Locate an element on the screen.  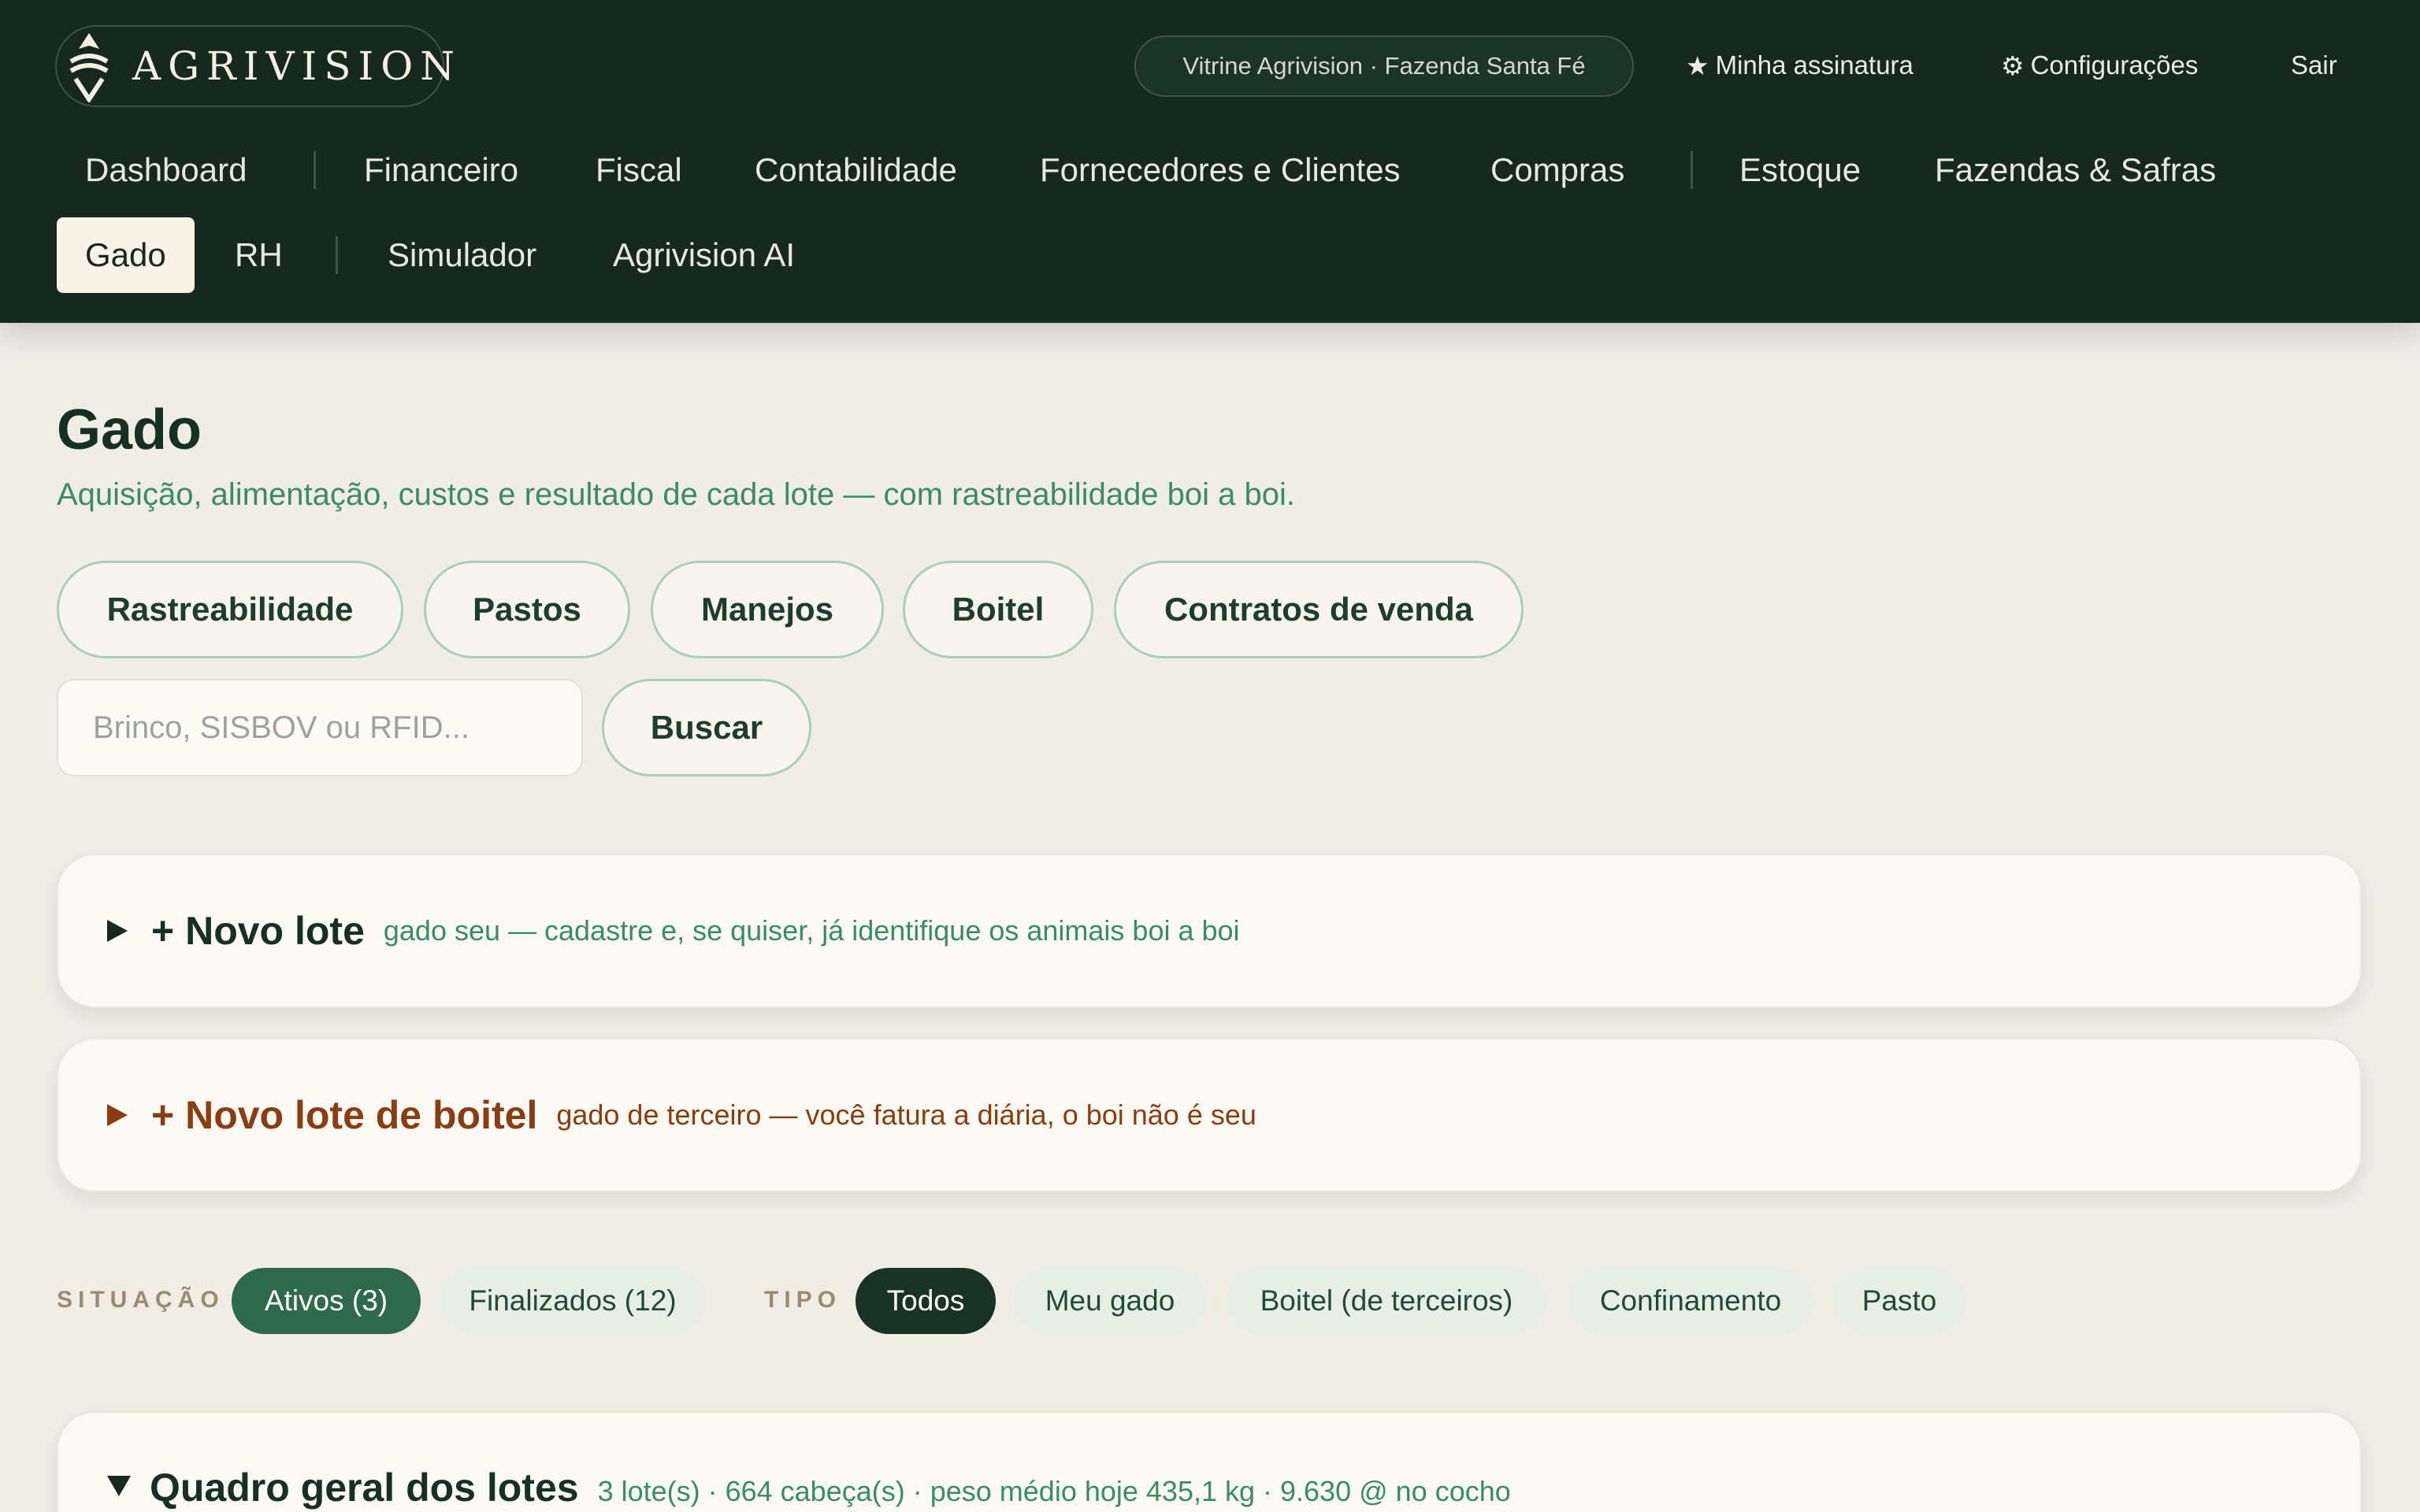
boitel-button: Boitel is located at coordinates (998, 609).